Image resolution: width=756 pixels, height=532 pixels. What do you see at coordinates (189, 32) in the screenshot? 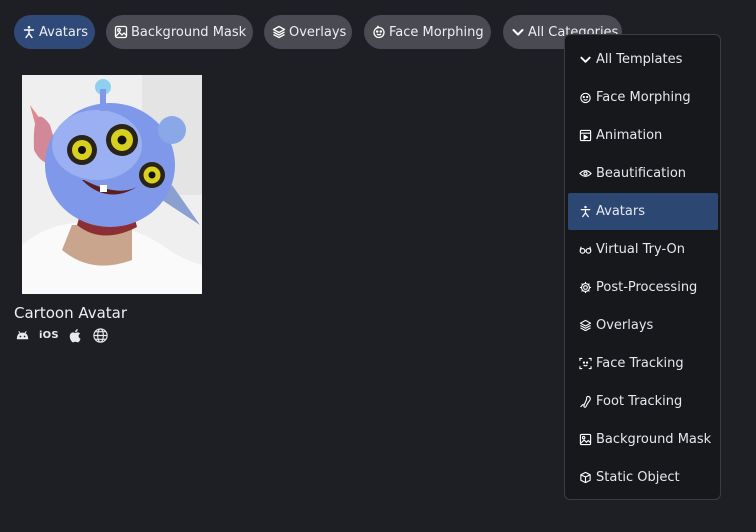
I see `chip-label: Background Mask` at bounding box center [189, 32].